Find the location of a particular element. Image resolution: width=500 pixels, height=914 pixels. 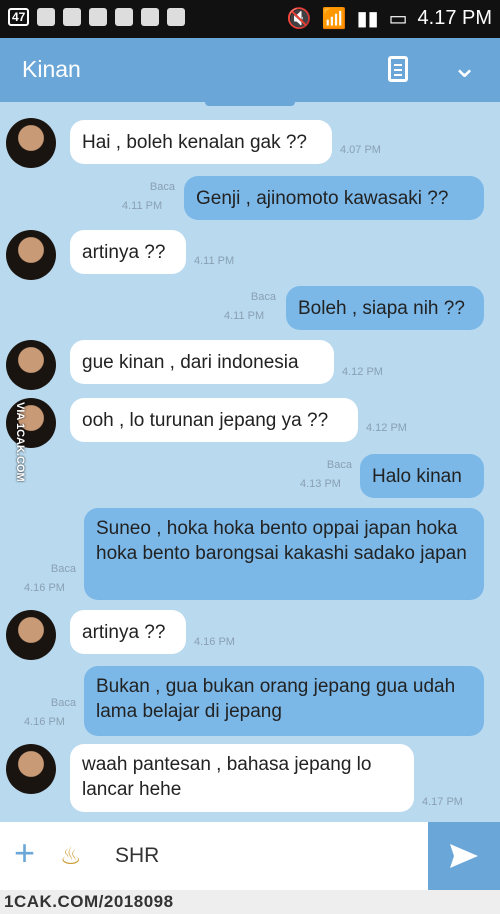

send-button is located at coordinates (464, 856).